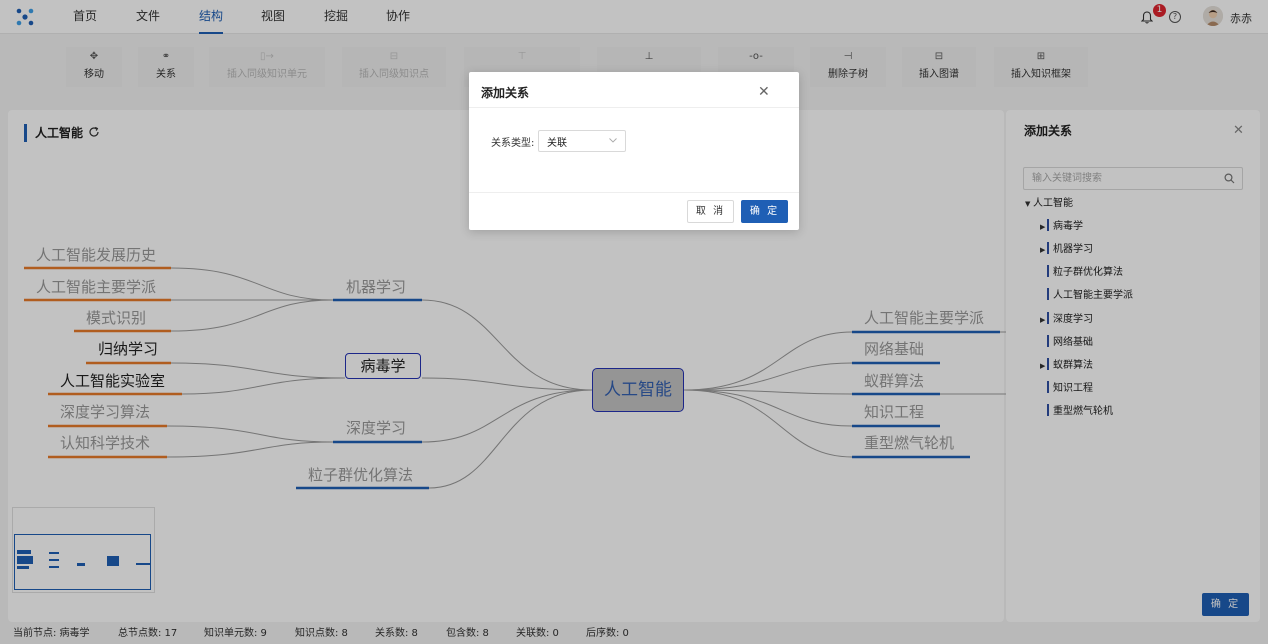 The width and height of the screenshot is (1268, 644). What do you see at coordinates (710, 211) in the screenshot?
I see `cancel-button: 取 消` at bounding box center [710, 211].